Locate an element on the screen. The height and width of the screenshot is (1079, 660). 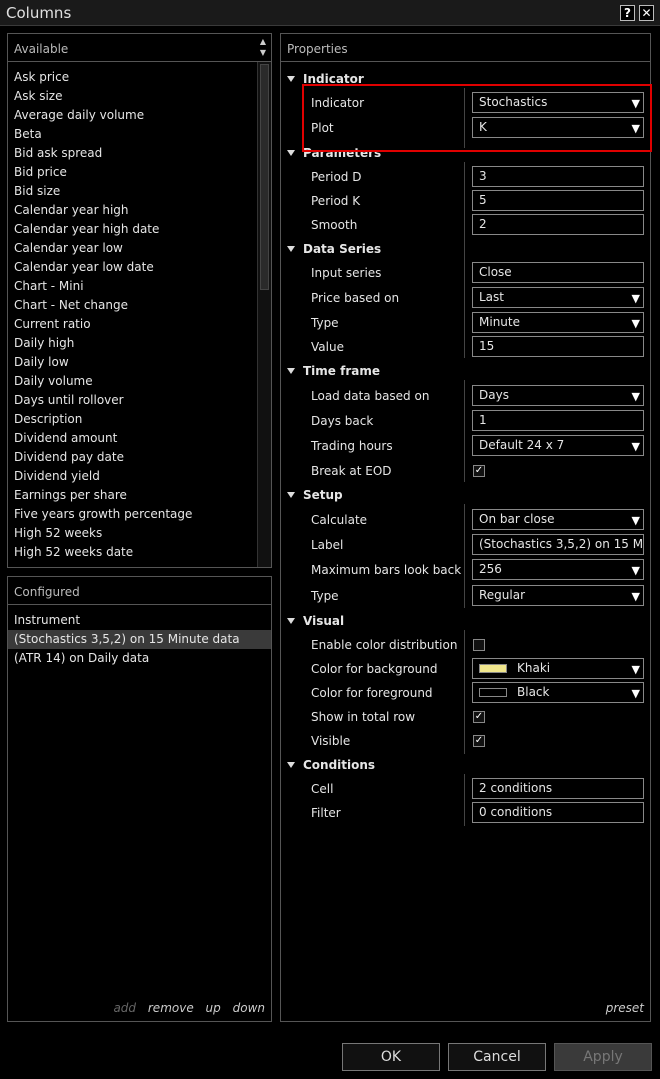
visible-checkbox: ✓ is located at coordinates (479, 741).